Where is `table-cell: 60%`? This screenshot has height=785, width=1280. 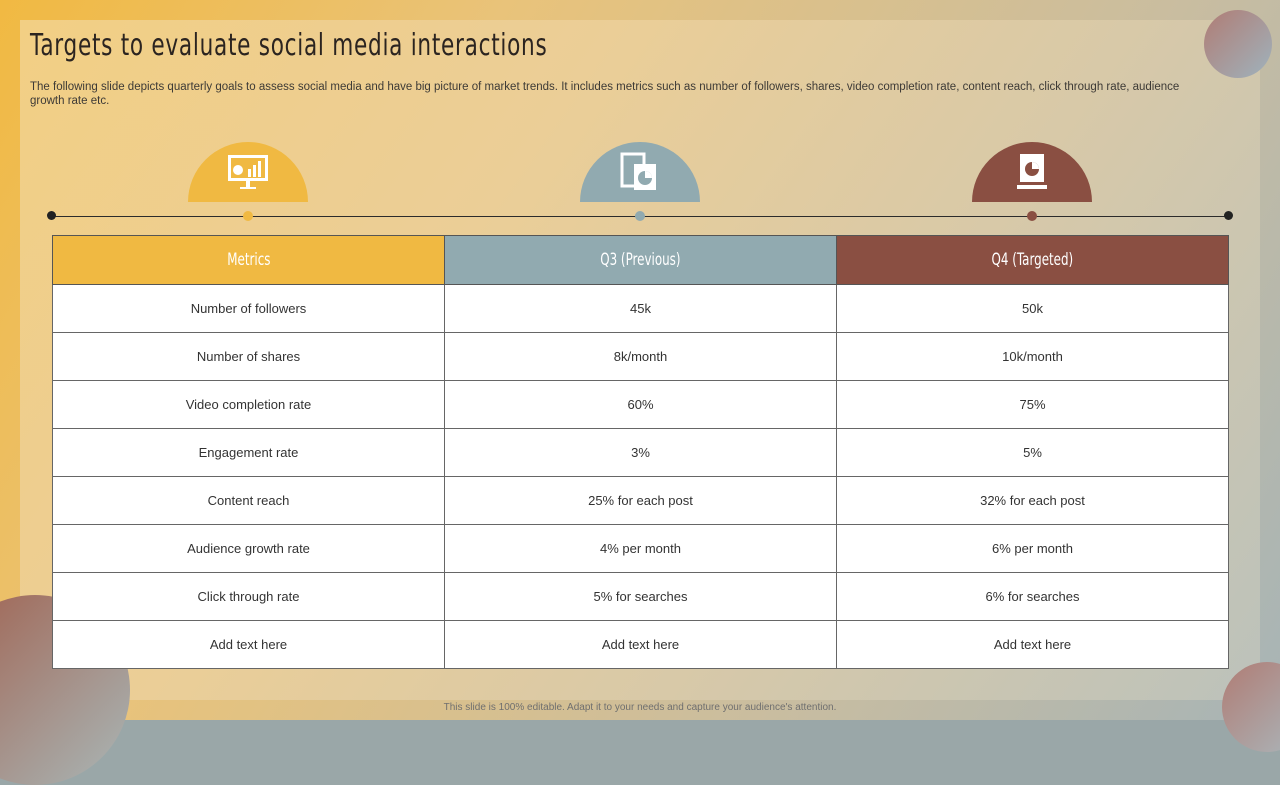
table-cell: 60% is located at coordinates (640, 404).